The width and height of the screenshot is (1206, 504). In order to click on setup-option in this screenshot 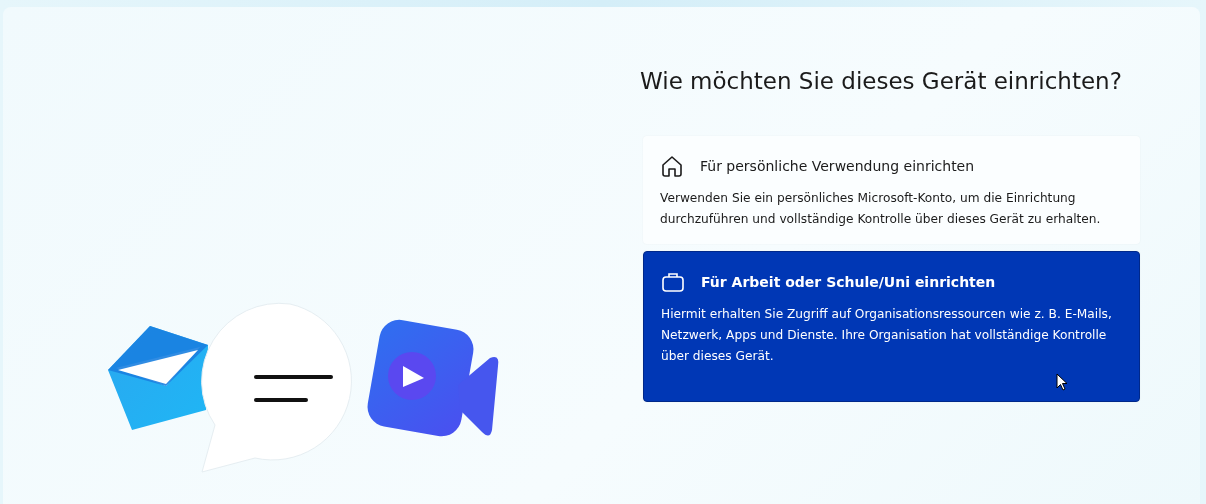, I will do `click(891, 326)`.